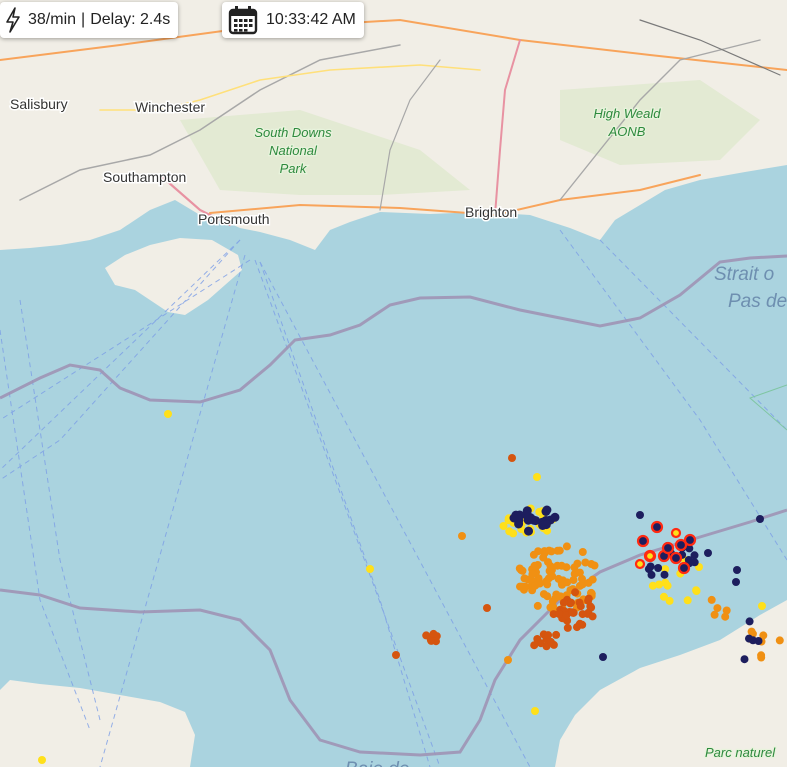 This screenshot has height=767, width=787. What do you see at coordinates (243, 20) in the screenshot?
I see `calendar-icon` at bounding box center [243, 20].